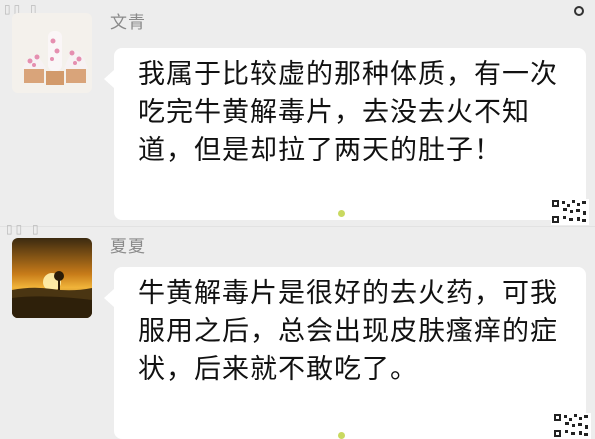 The image size is (595, 439). Describe the element at coordinates (24, 229) in the screenshot. I see `faded-row-text: ▯▯ ▯` at that location.